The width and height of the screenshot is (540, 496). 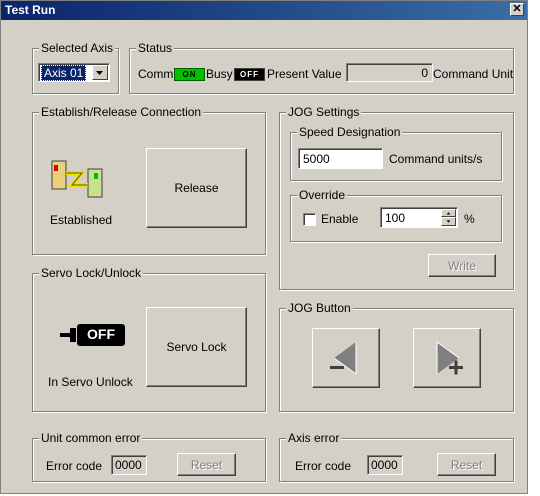 What do you see at coordinates (206, 464) in the screenshot?
I see `unit-error-reset-button: Reset` at bounding box center [206, 464].